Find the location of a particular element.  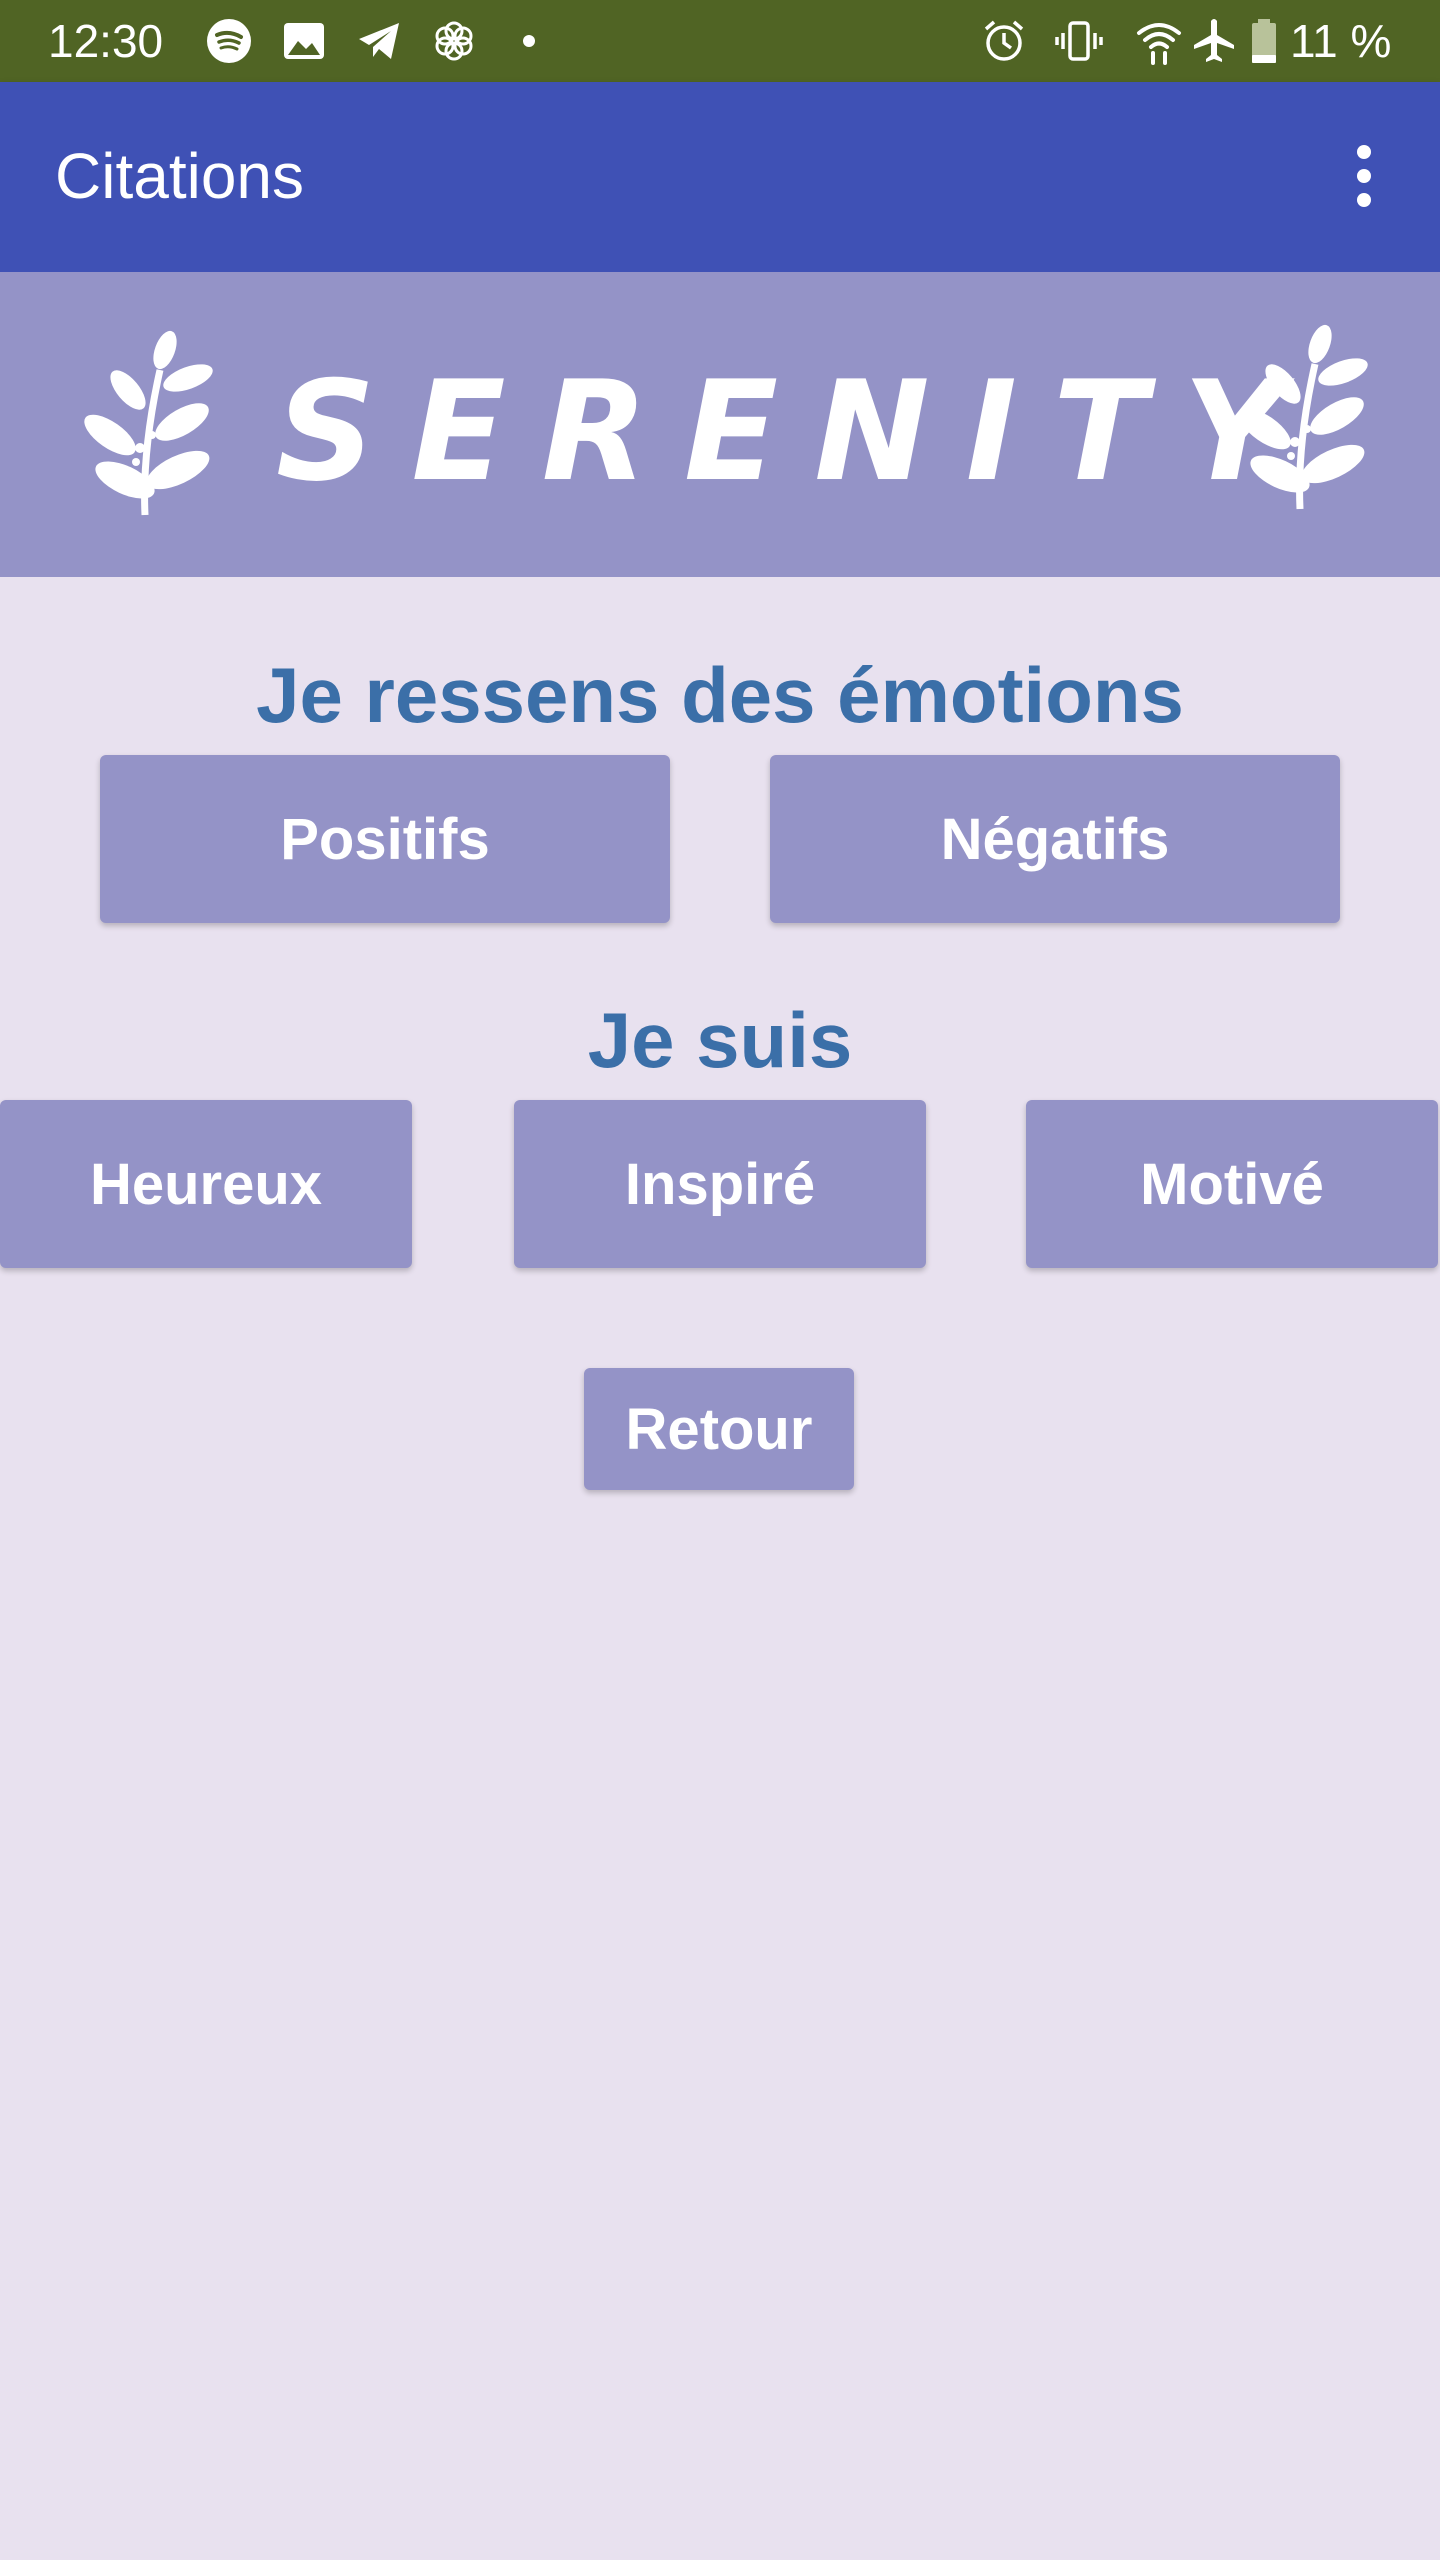

more-options-button is located at coordinates (1364, 176).